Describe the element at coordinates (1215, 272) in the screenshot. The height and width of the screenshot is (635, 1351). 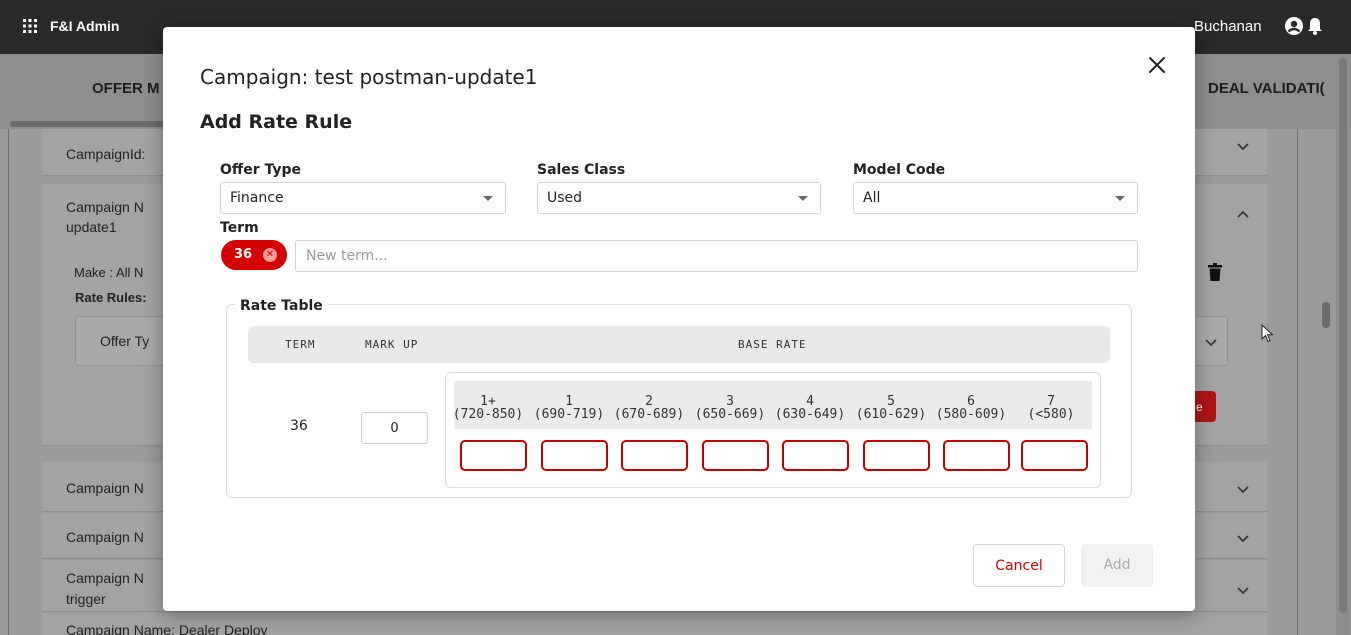
I see `trash-icon` at that location.